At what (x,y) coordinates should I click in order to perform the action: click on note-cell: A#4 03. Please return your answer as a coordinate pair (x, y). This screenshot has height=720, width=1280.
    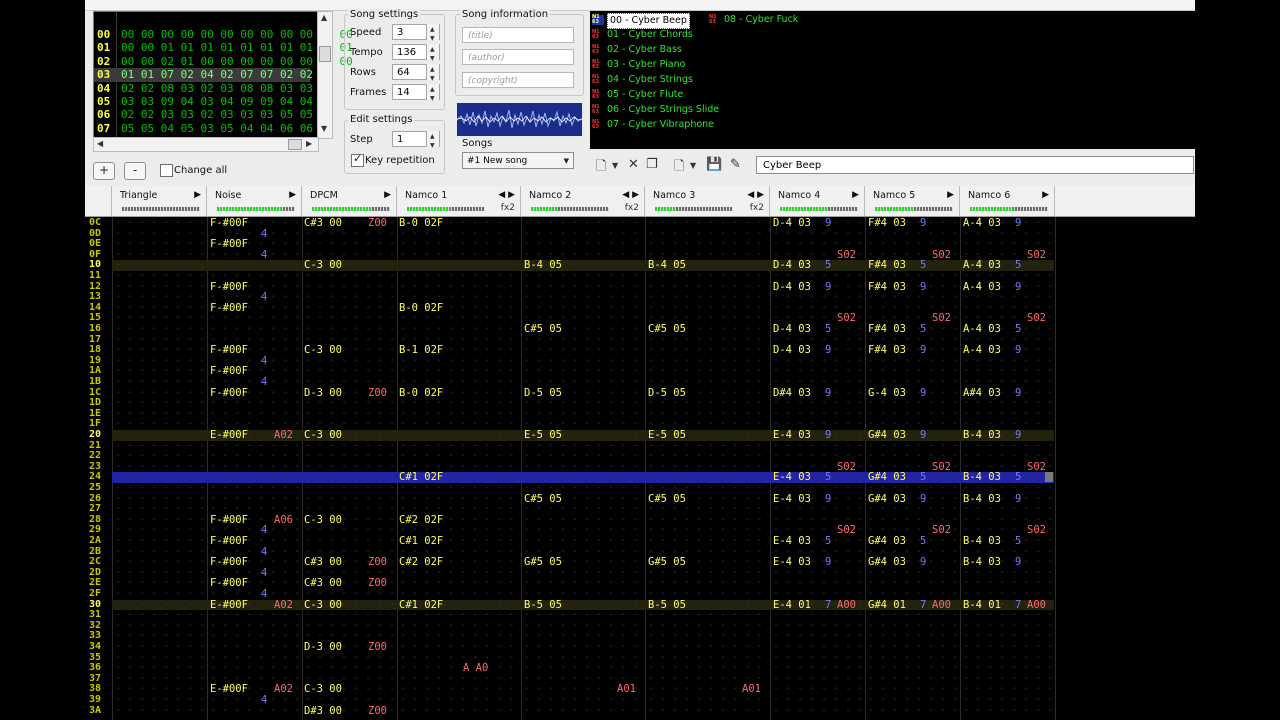
    Looking at the image, I should click on (982, 393).